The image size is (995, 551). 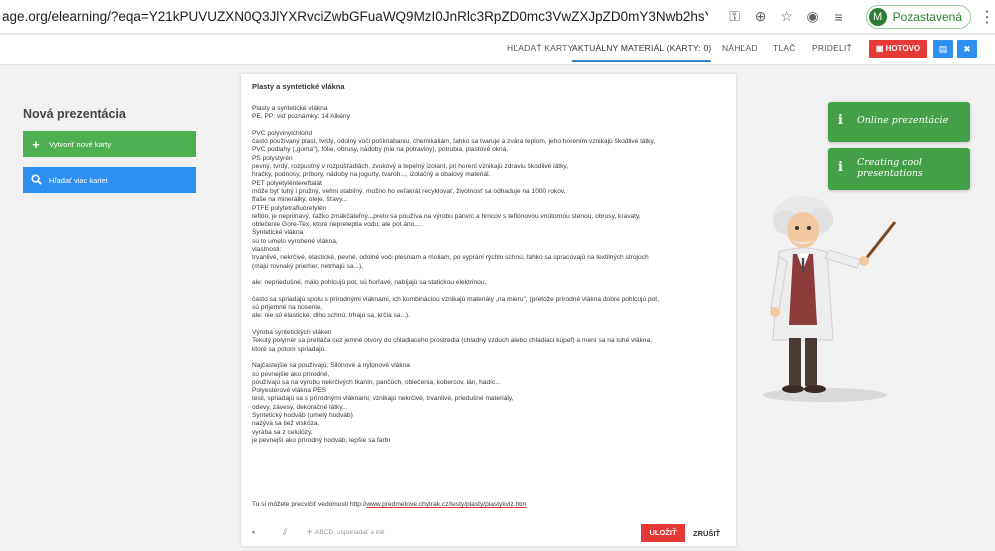 I want to click on close-icon: ✖, so click(x=967, y=49).